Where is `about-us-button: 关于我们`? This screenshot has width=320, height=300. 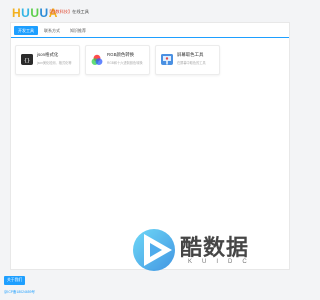 about-us-button: 关于我们 is located at coordinates (15, 280).